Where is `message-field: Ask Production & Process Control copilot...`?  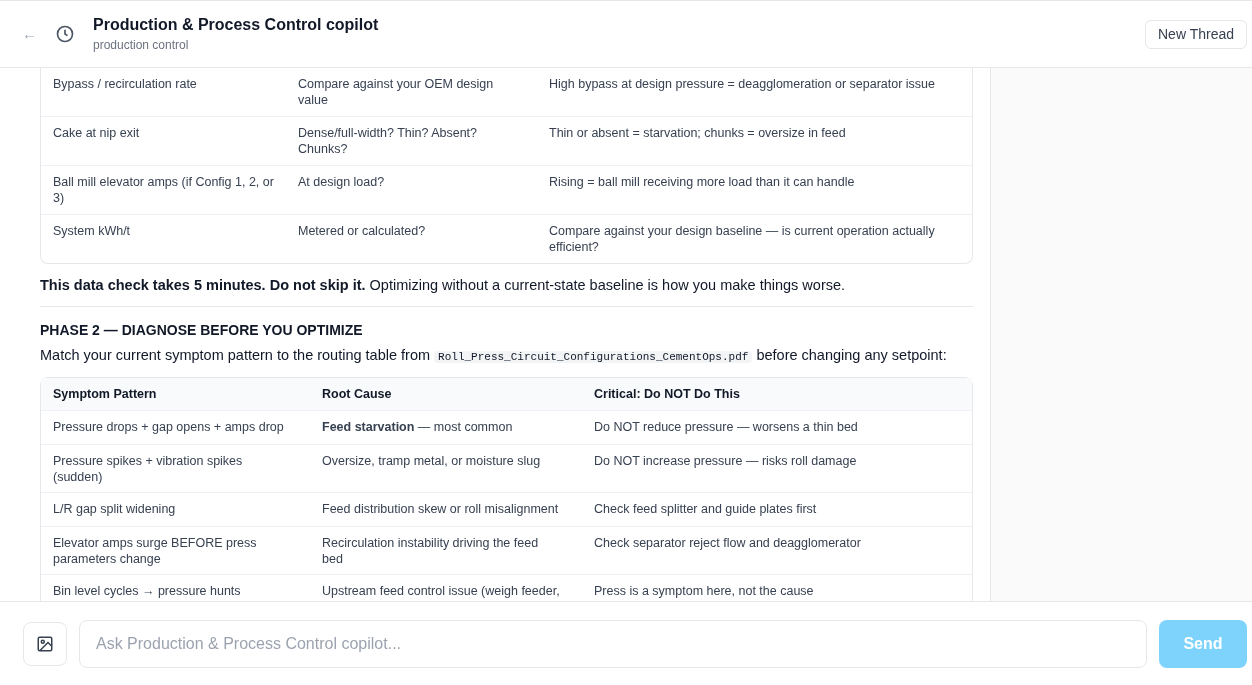 message-field: Ask Production & Process Control copilot... is located at coordinates (613, 643).